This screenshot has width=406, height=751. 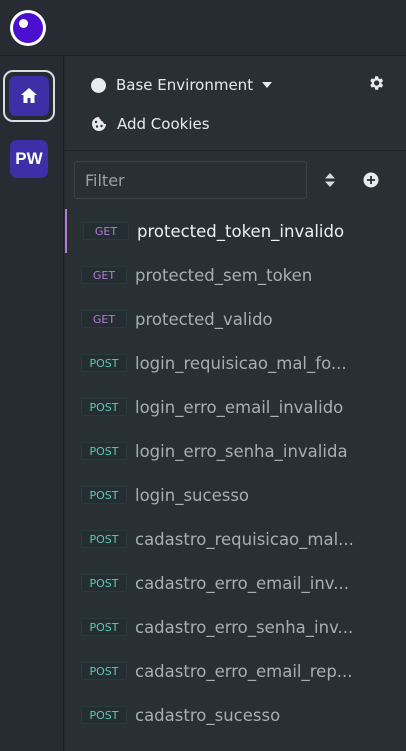 What do you see at coordinates (28, 28) in the screenshot?
I see `app-logo-icon` at bounding box center [28, 28].